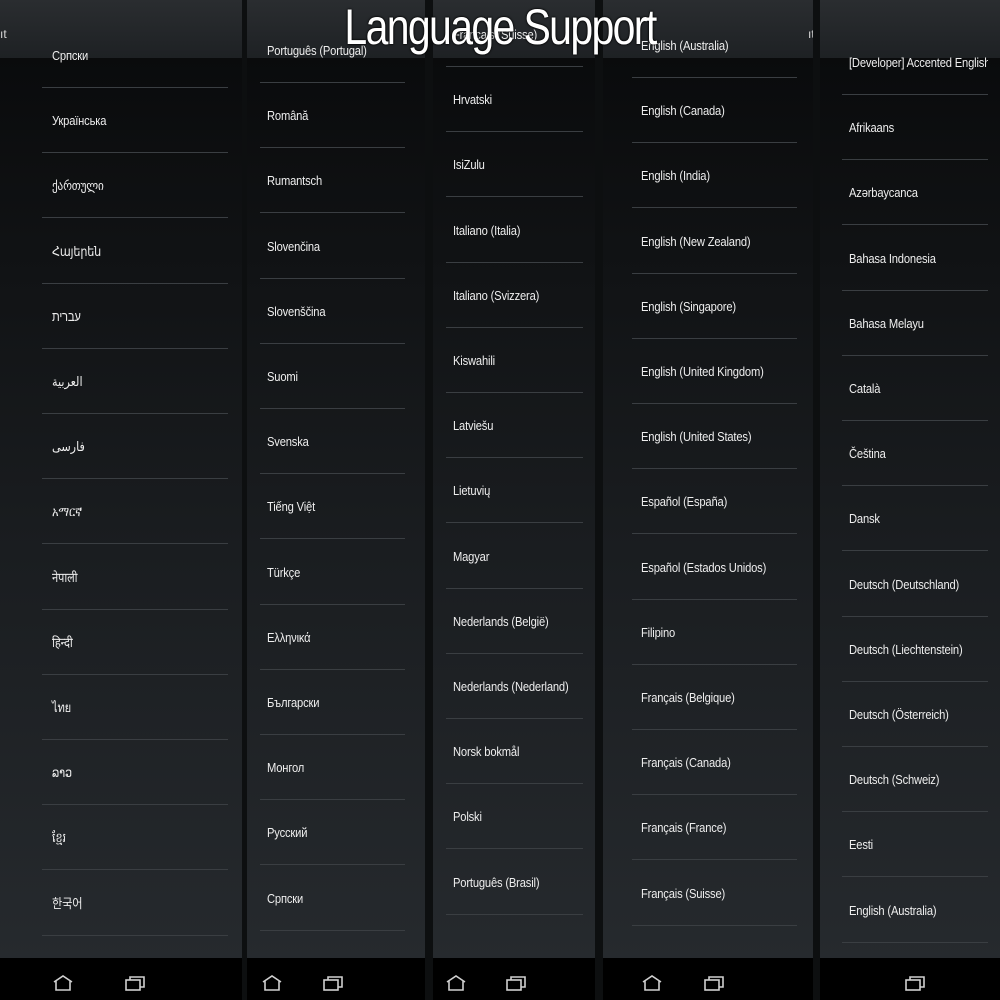  I want to click on language-list-item: Deutsch (Österreich), so click(915, 714).